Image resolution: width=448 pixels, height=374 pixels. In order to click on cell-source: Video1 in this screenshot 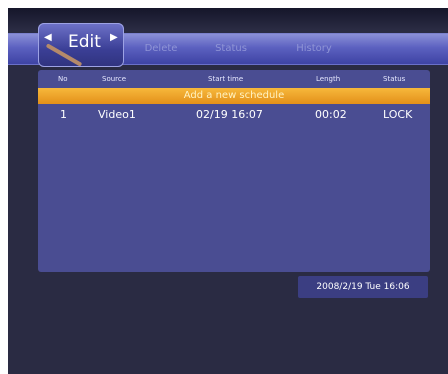, I will do `click(117, 114)`.